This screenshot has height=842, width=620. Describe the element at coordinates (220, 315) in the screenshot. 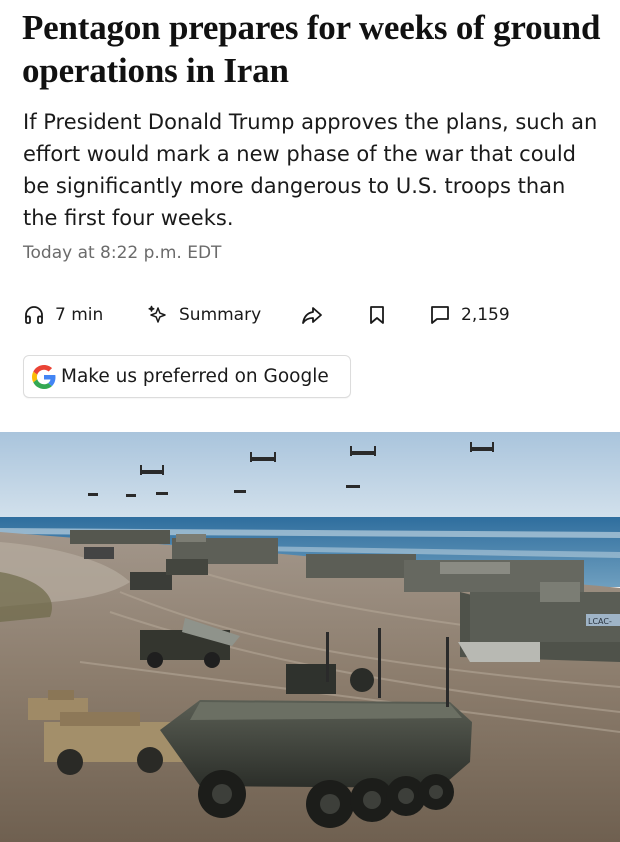

I see `summary-label: Summary` at that location.